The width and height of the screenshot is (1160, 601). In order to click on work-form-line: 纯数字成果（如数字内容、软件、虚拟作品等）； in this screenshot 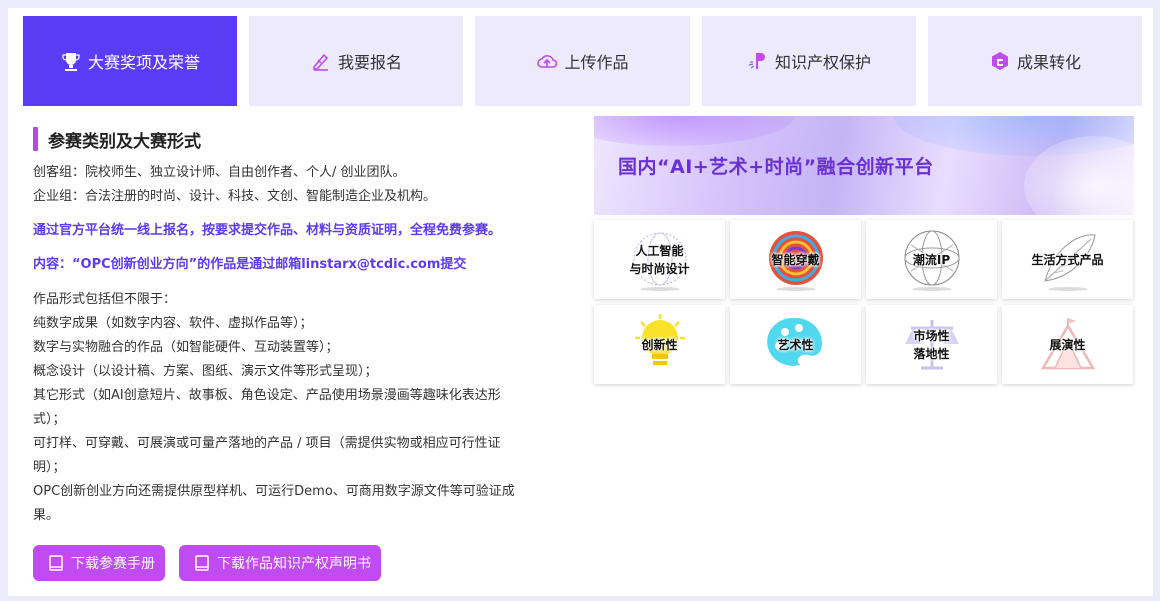, I will do `click(173, 323)`.